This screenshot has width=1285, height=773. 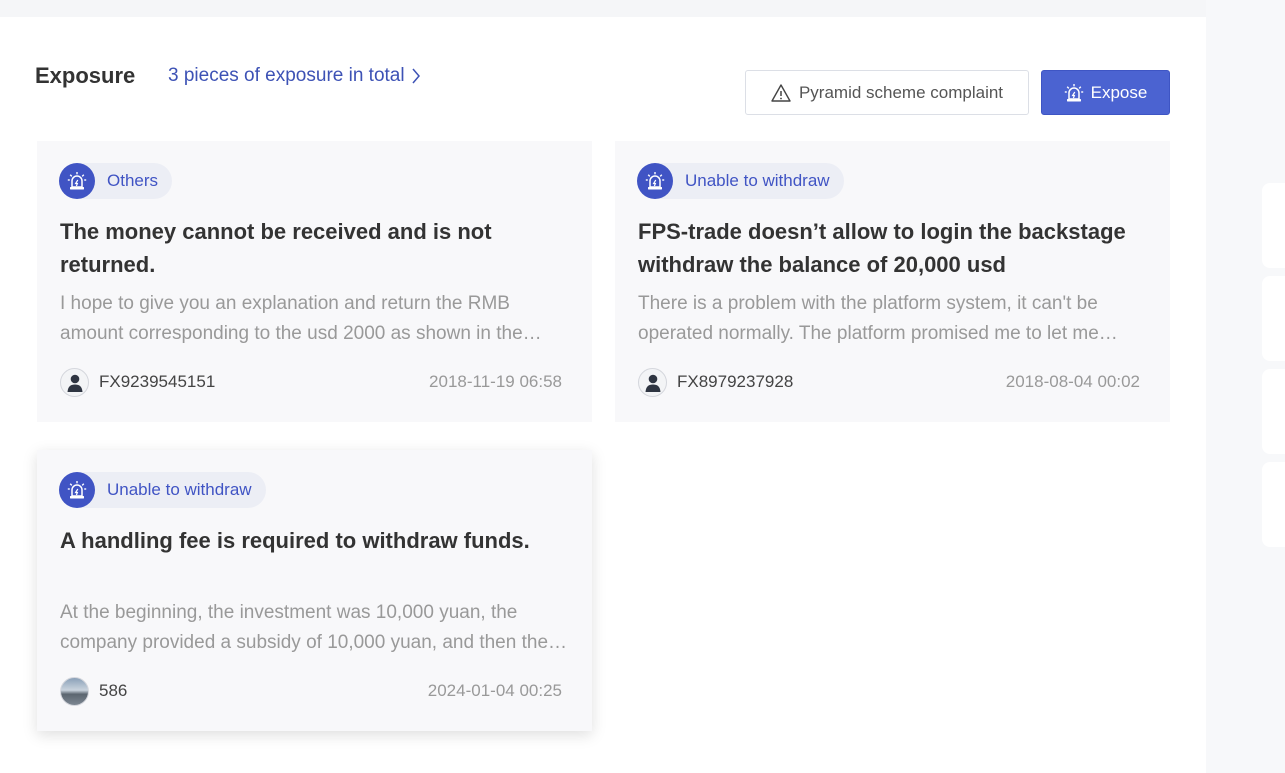 I want to click on author-name: FX8979237928, so click(x=735, y=381).